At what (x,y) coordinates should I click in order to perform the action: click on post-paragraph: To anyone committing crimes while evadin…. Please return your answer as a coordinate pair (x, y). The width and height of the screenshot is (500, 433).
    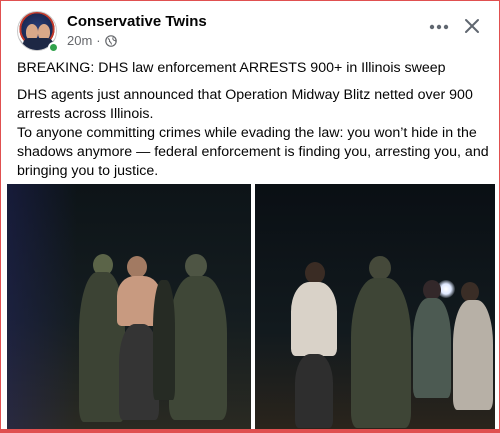
    Looking at the image, I should click on (255, 152).